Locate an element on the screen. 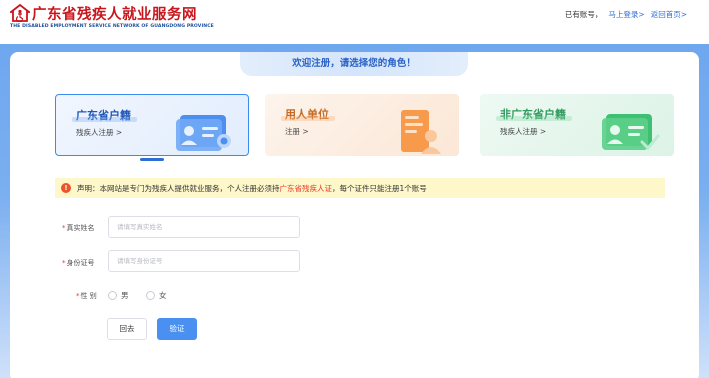  role-title: 广东省户籍 is located at coordinates (104, 115).